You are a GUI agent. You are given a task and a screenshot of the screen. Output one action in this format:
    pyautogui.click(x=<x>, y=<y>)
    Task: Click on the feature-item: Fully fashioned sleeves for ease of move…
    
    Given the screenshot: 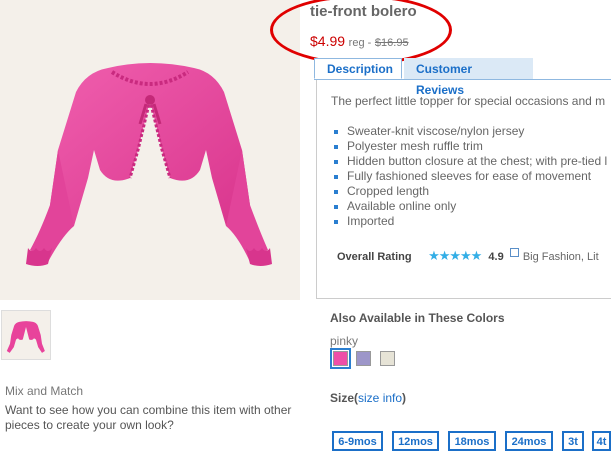 What is the action you would take?
    pyautogui.click(x=469, y=176)
    